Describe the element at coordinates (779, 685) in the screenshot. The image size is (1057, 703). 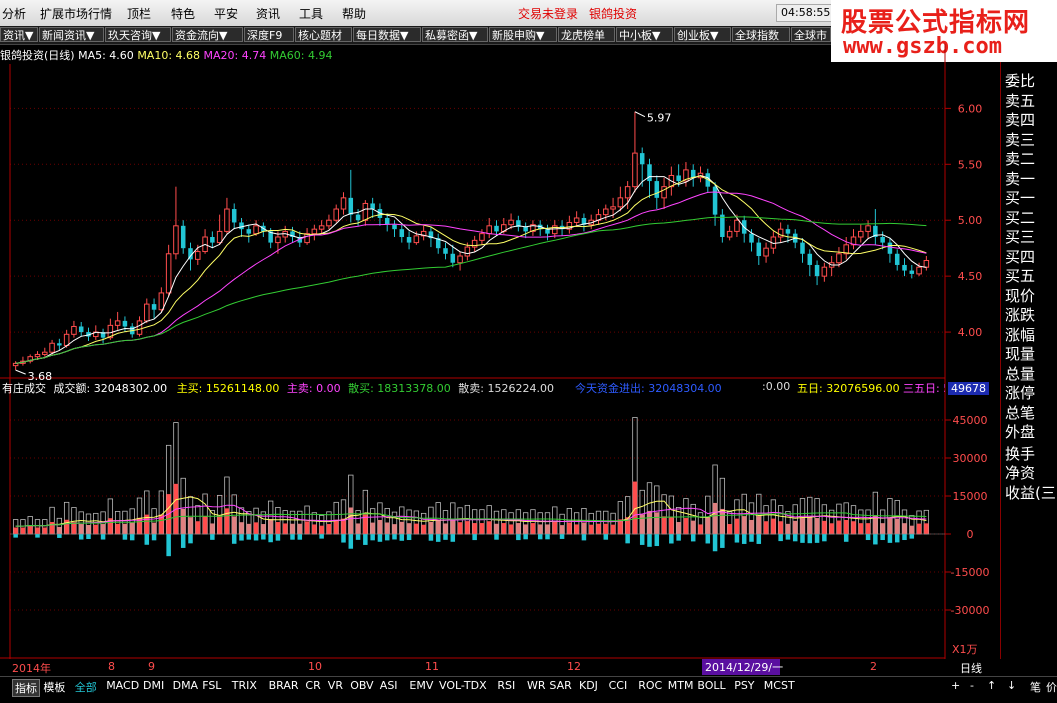
I see `indicator-tab-mcst: MCST` at that location.